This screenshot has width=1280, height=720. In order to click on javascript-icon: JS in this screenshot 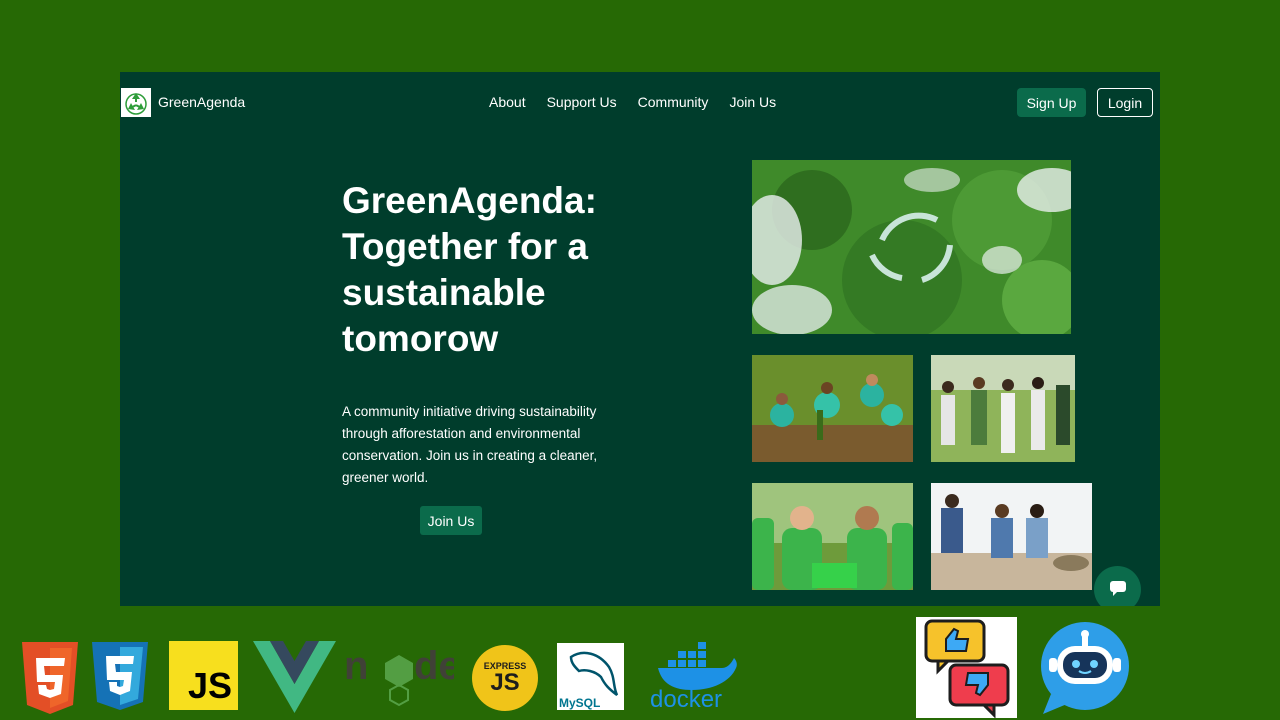, I will do `click(203, 675)`.